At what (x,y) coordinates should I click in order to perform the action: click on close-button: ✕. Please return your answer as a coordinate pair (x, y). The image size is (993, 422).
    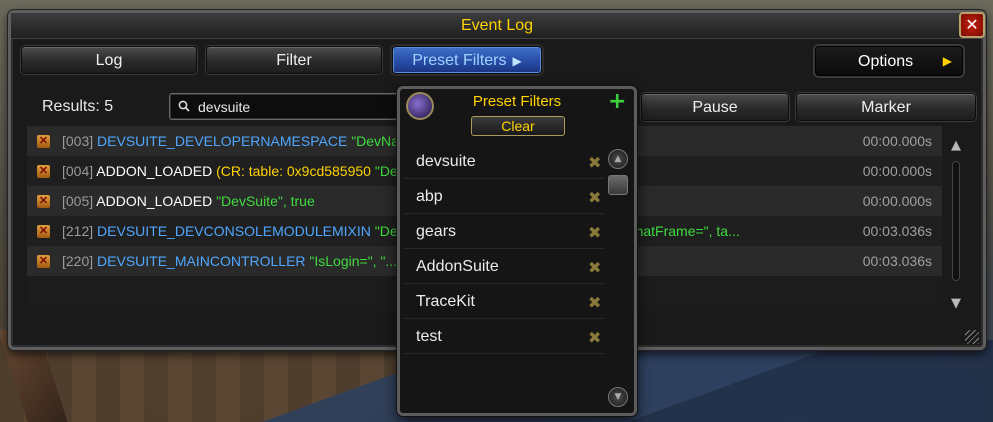
    Looking at the image, I should click on (972, 25).